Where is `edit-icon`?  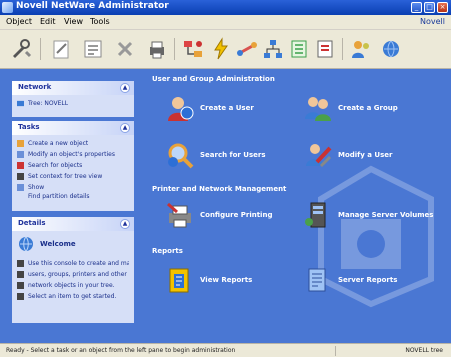 edit-icon is located at coordinates (61, 49).